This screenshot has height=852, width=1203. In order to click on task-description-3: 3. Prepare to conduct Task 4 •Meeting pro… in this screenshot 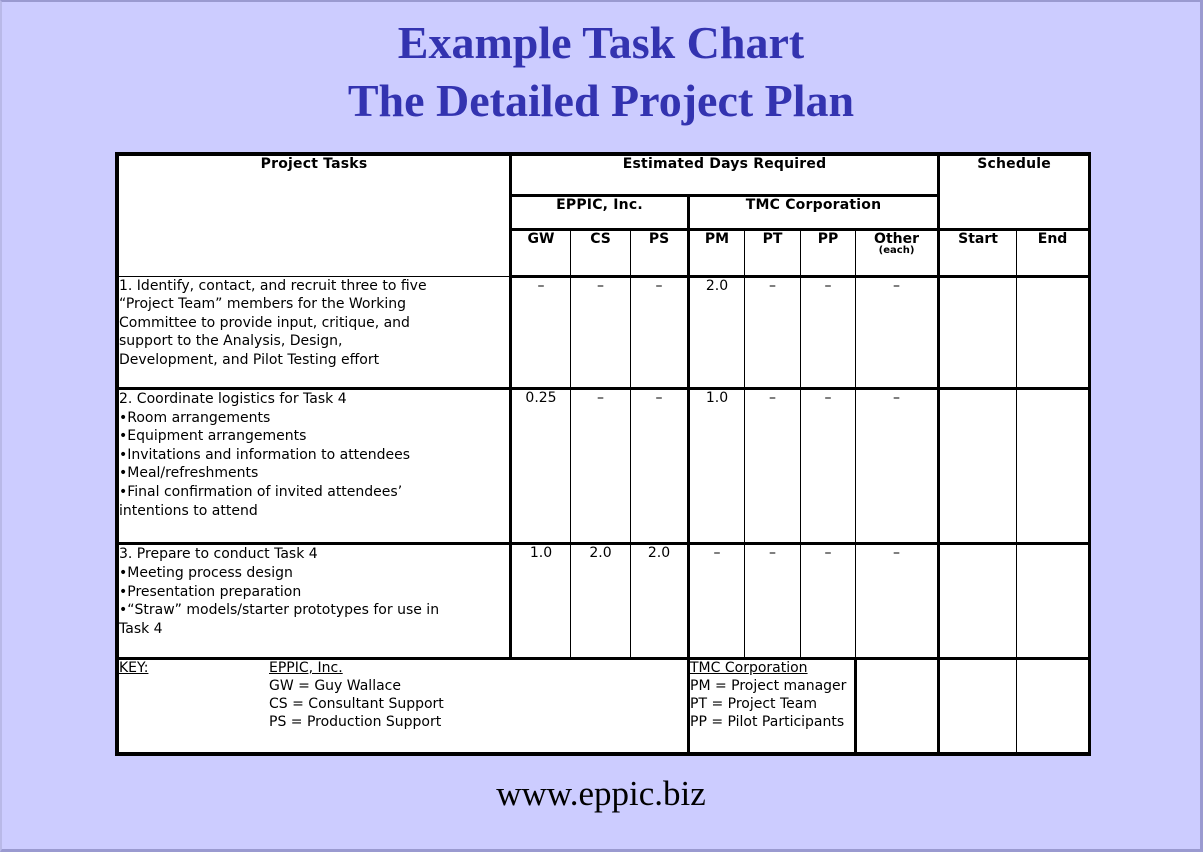, I will do `click(315, 601)`.